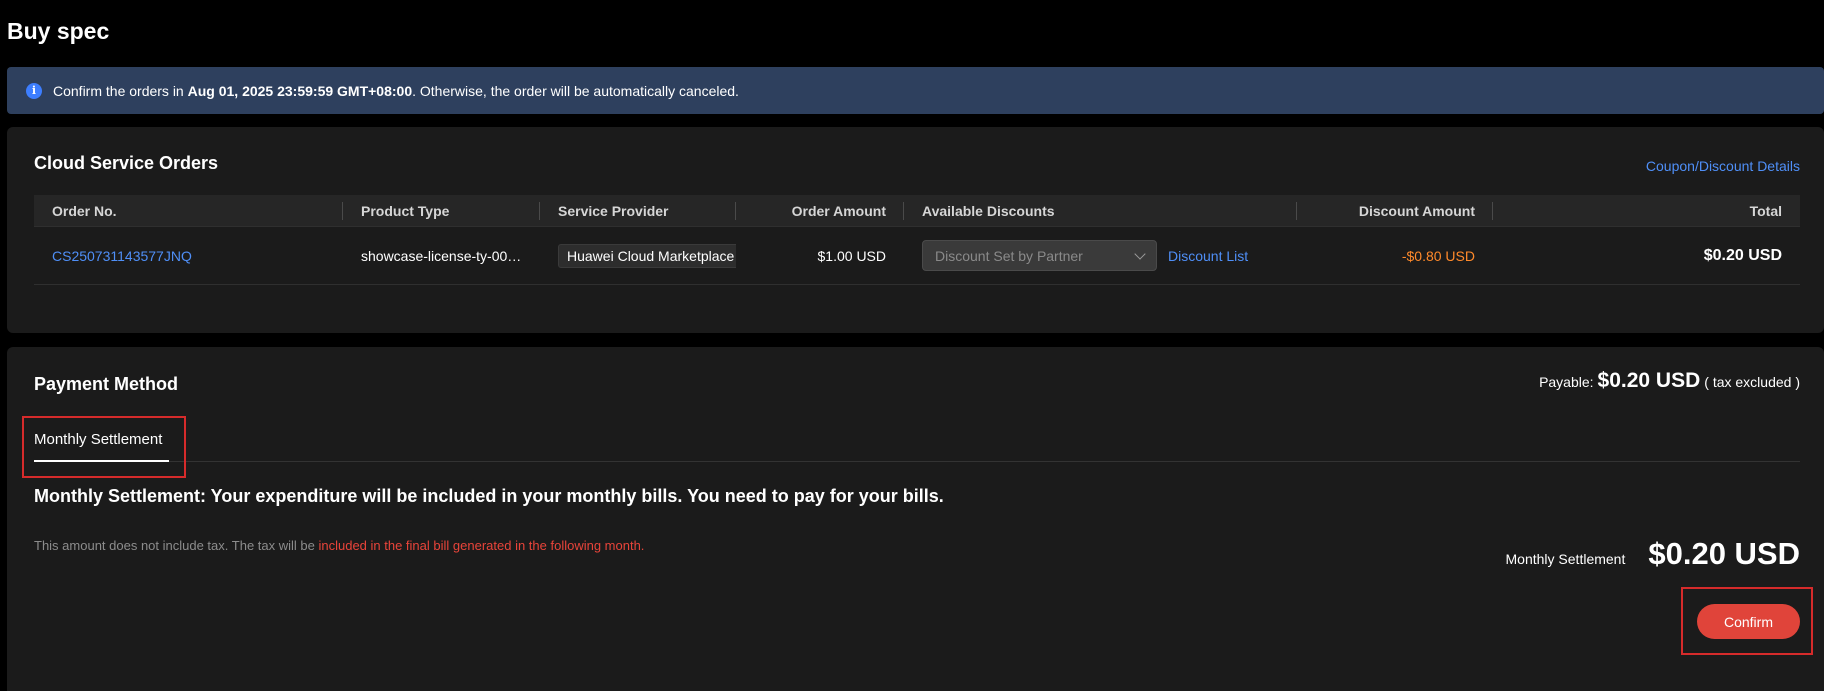 The height and width of the screenshot is (691, 1824). What do you see at coordinates (1752, 382) in the screenshot?
I see `payable-note: ( tax excluded )` at bounding box center [1752, 382].